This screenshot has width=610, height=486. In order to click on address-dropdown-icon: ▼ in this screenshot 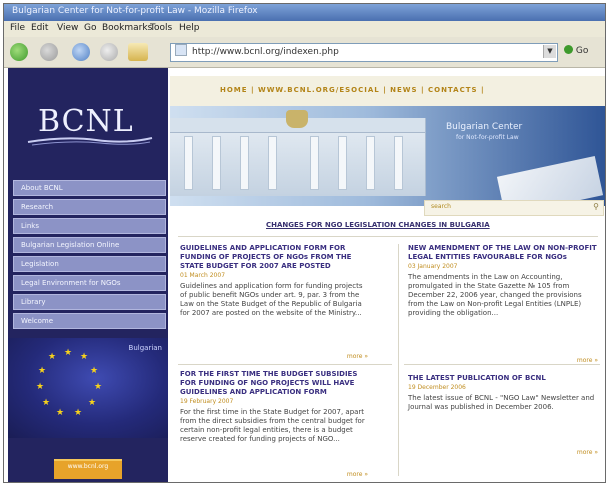, I will do `click(549, 51)`.